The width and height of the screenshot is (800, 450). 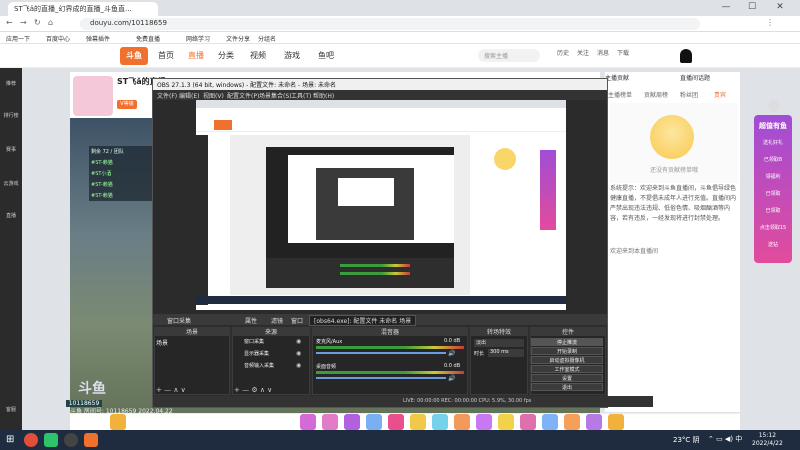 I want to click on obs-menu-tools: 工具(T), so click(x=301, y=95).